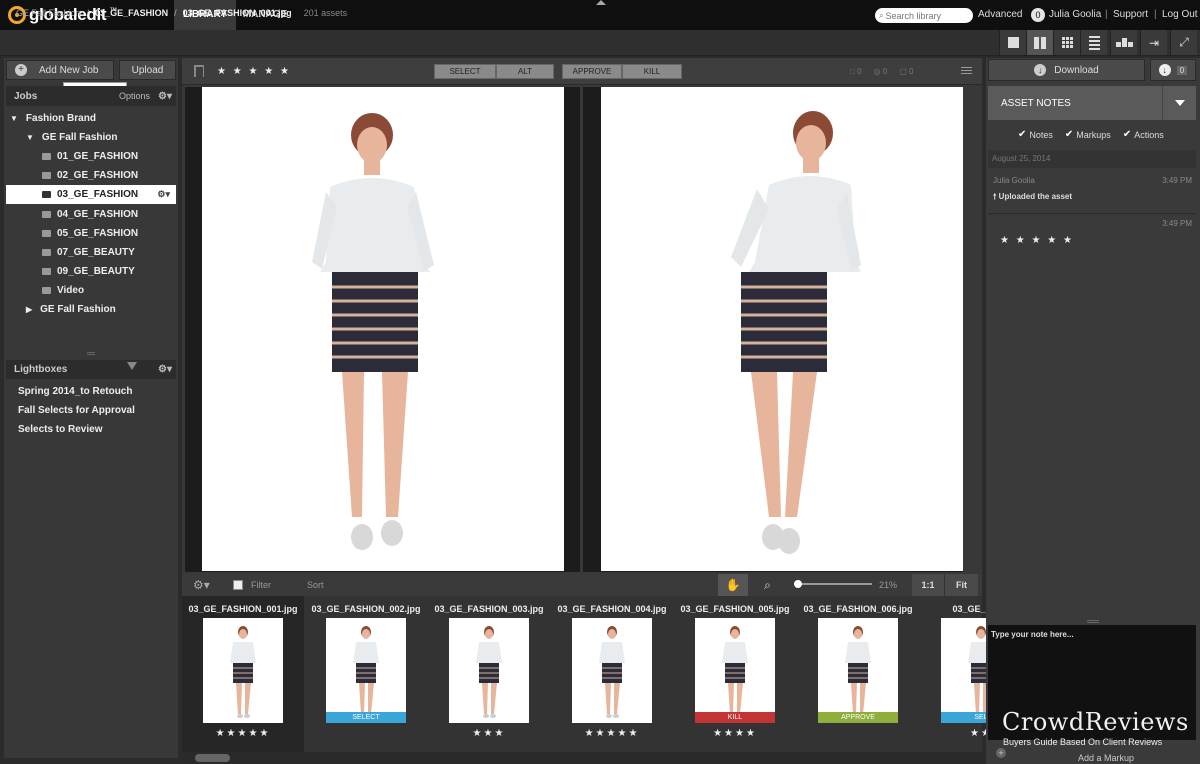  I want to click on flag-icon, so click(199, 71).